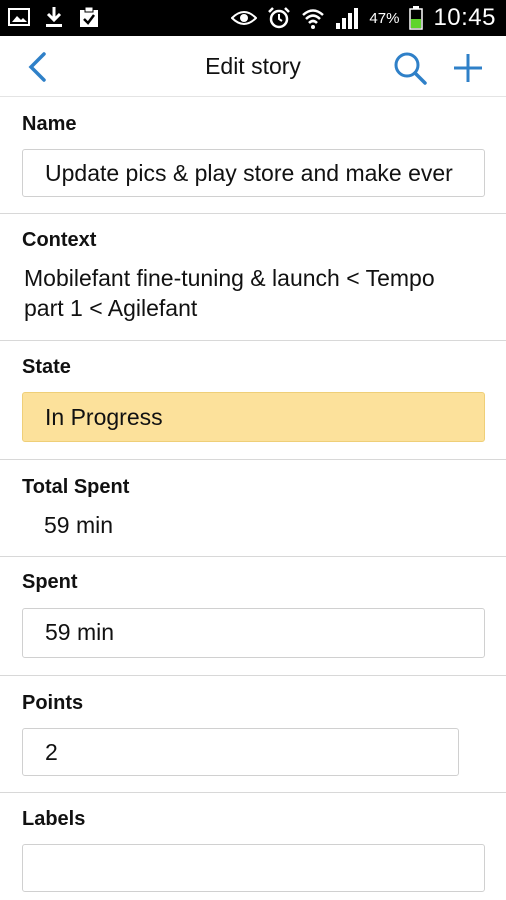  I want to click on spent-label: Spent, so click(50, 582).